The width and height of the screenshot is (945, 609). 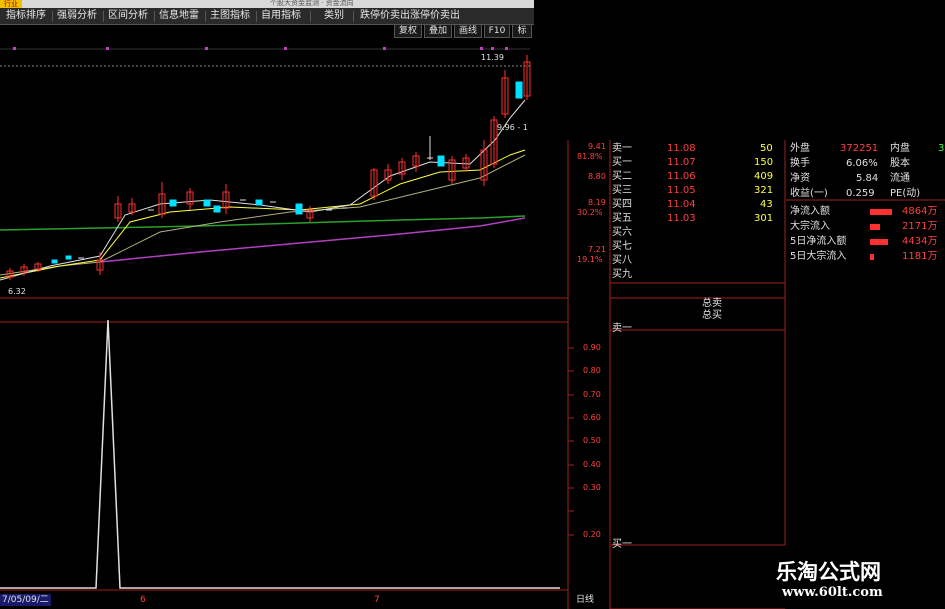 I want to click on flow-label-4: 5日大宗流入, so click(x=818, y=256).